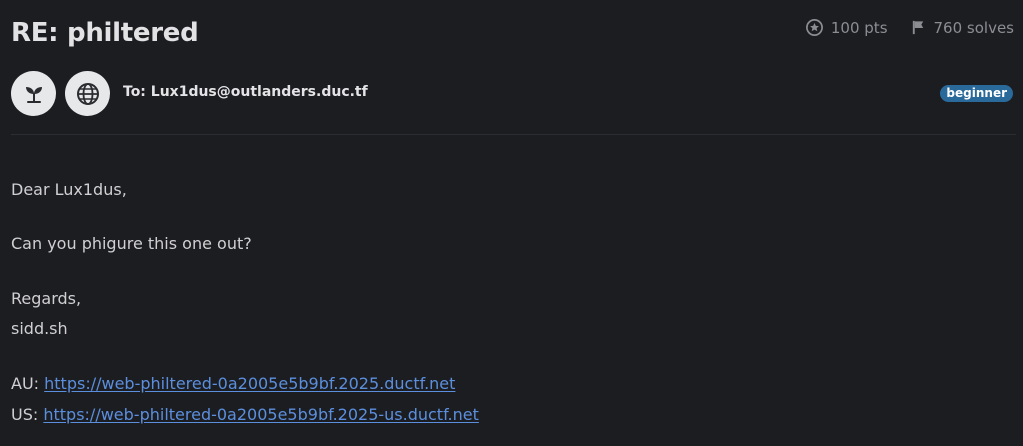 This screenshot has height=446, width=1023. Describe the element at coordinates (131, 243) in the screenshot. I see `message-question: Can you phigure this one out?` at that location.